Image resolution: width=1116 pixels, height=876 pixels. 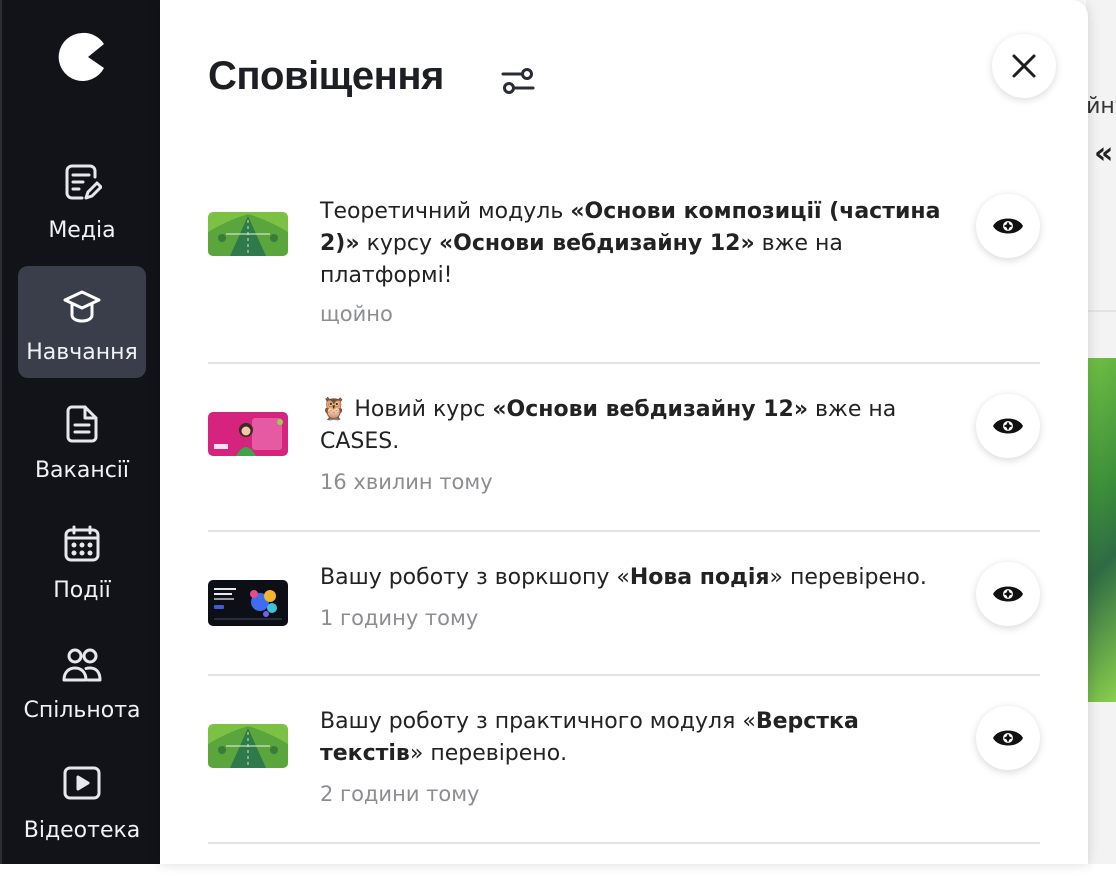 What do you see at coordinates (82, 590) in the screenshot?
I see `sidebar-item-label: Події` at bounding box center [82, 590].